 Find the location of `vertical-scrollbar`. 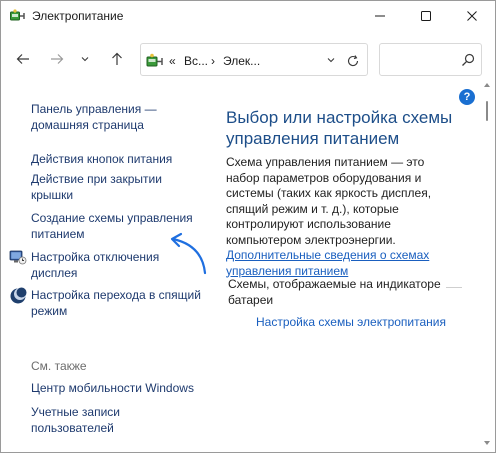

vertical-scrollbar is located at coordinates (487, 265).